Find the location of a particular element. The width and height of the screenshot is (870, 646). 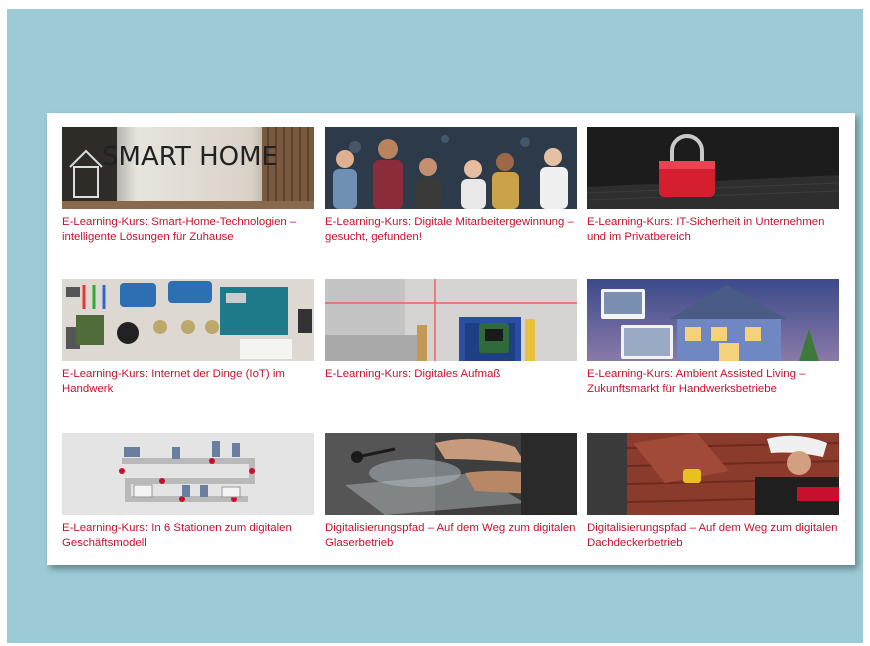

arduino-electronics-image is located at coordinates (188, 320).